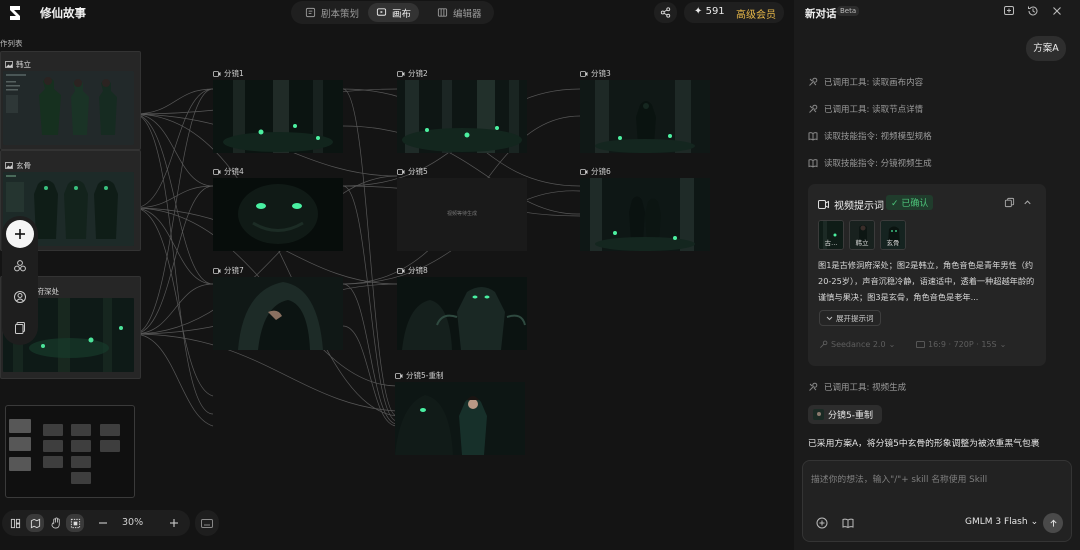 This screenshot has width=1080, height=550. I want to click on copy-icon, so click(1009, 202).